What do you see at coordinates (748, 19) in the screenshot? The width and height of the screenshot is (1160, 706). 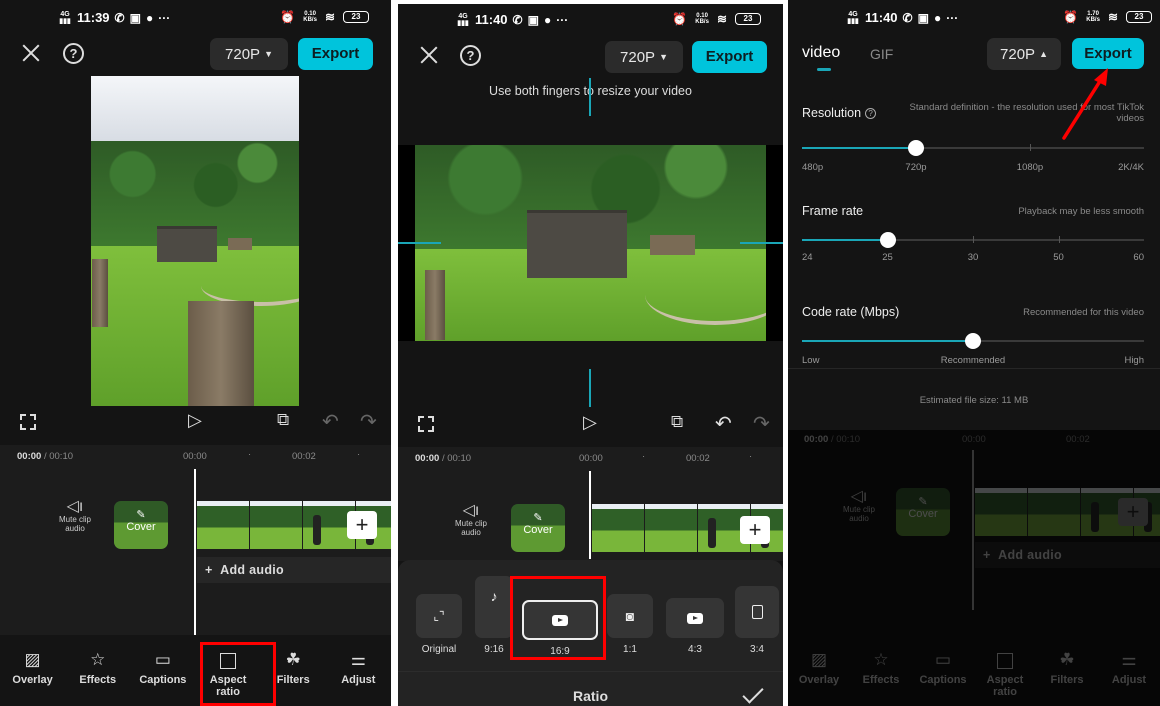 I see `battery-icon: 23` at bounding box center [748, 19].